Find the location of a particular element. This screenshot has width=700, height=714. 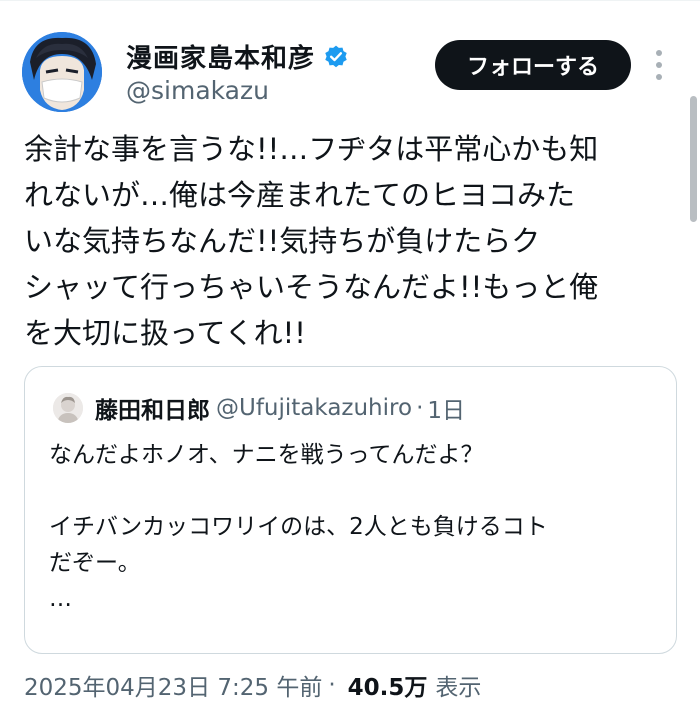

quoted-text-line: だぞー。 is located at coordinates (95, 563).